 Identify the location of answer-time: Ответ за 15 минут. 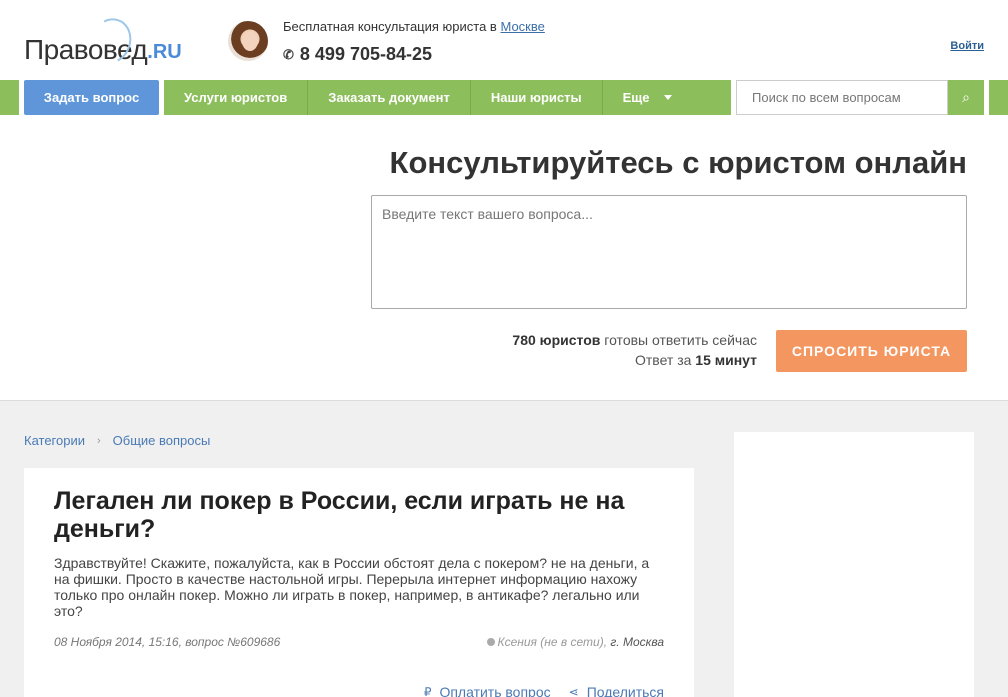
(696, 360).